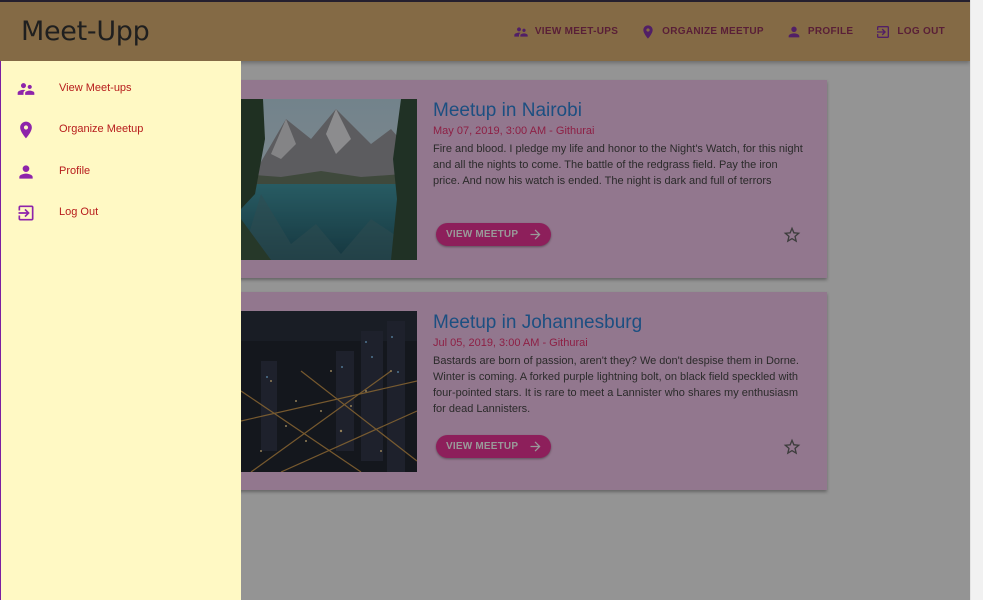 The image size is (983, 600). Describe the element at coordinates (26, 89) in the screenshot. I see `supervisor-account-icon` at that location.